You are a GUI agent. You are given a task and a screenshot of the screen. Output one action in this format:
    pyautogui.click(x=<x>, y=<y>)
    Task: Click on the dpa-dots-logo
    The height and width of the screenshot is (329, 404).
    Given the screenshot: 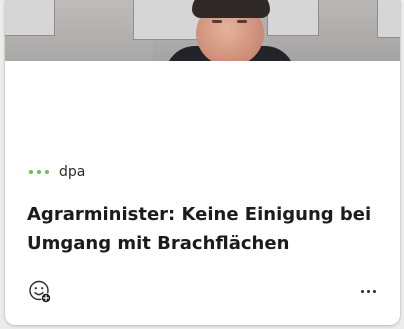 What is the action you would take?
    pyautogui.click(x=39, y=172)
    